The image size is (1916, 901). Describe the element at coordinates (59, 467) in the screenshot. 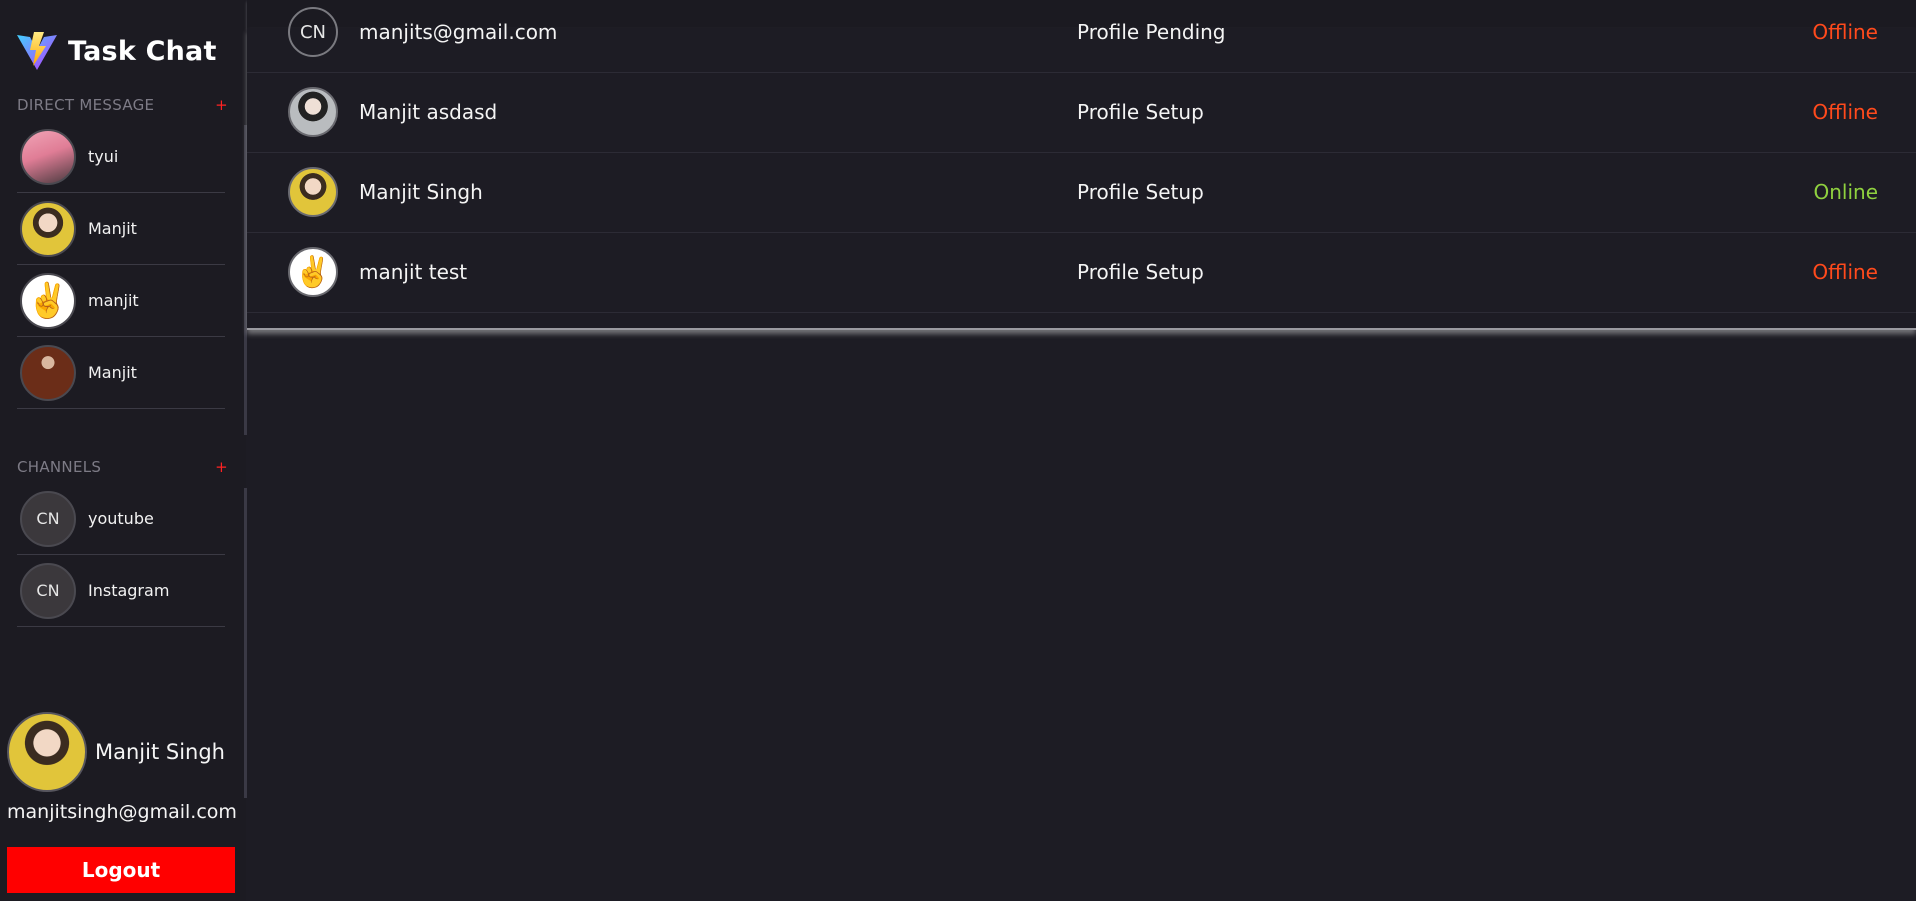

I see `channels-heading: CHANNELS` at that location.